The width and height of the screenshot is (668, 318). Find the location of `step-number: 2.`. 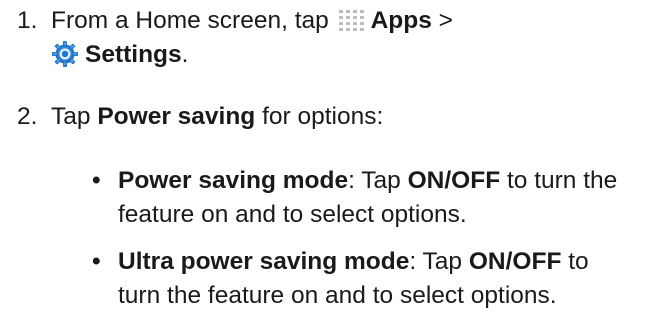

step-number: 2. is located at coordinates (27, 116).